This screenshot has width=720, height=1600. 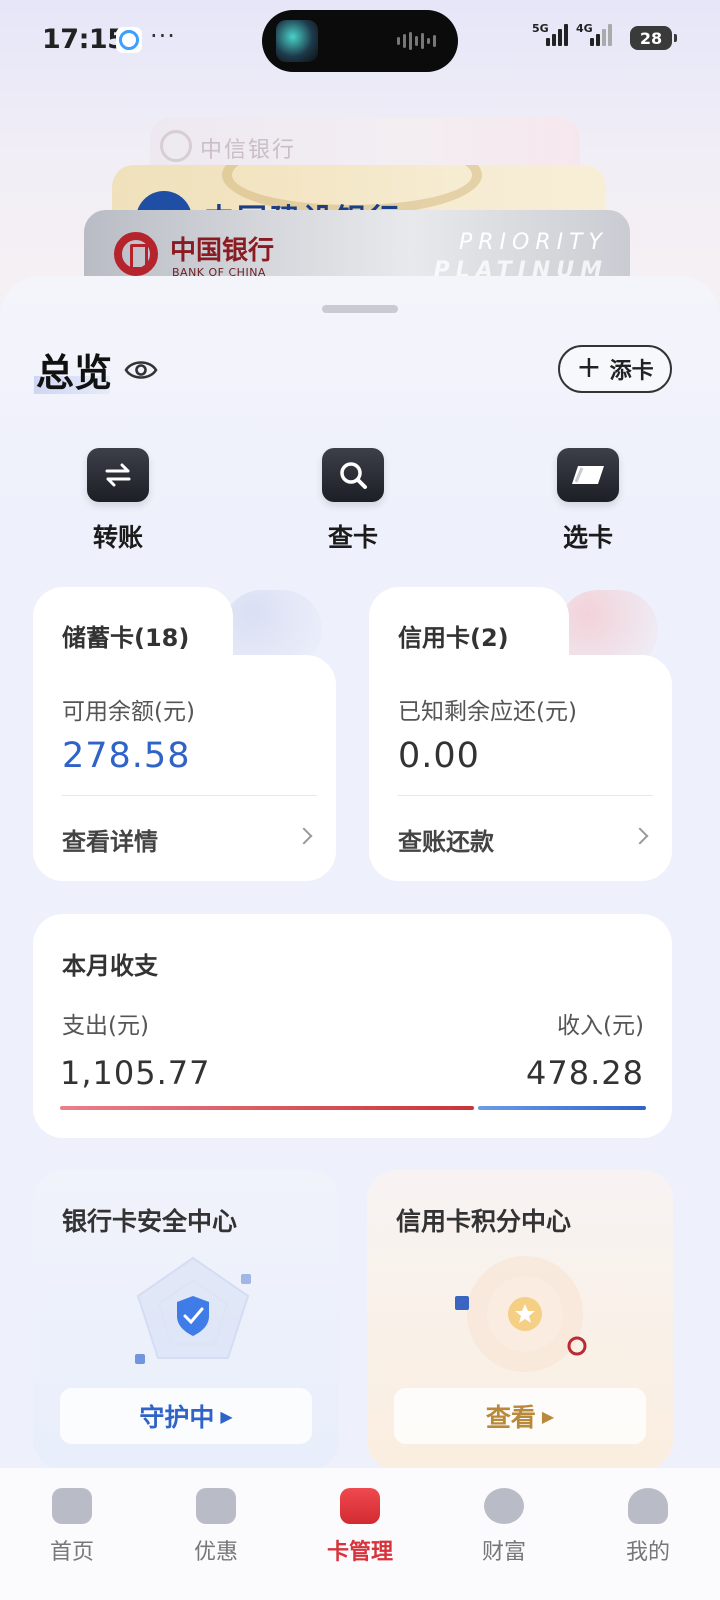 What do you see at coordinates (484, 1221) in the screenshot?
I see `points-title: 信用卡积分中心` at bounding box center [484, 1221].